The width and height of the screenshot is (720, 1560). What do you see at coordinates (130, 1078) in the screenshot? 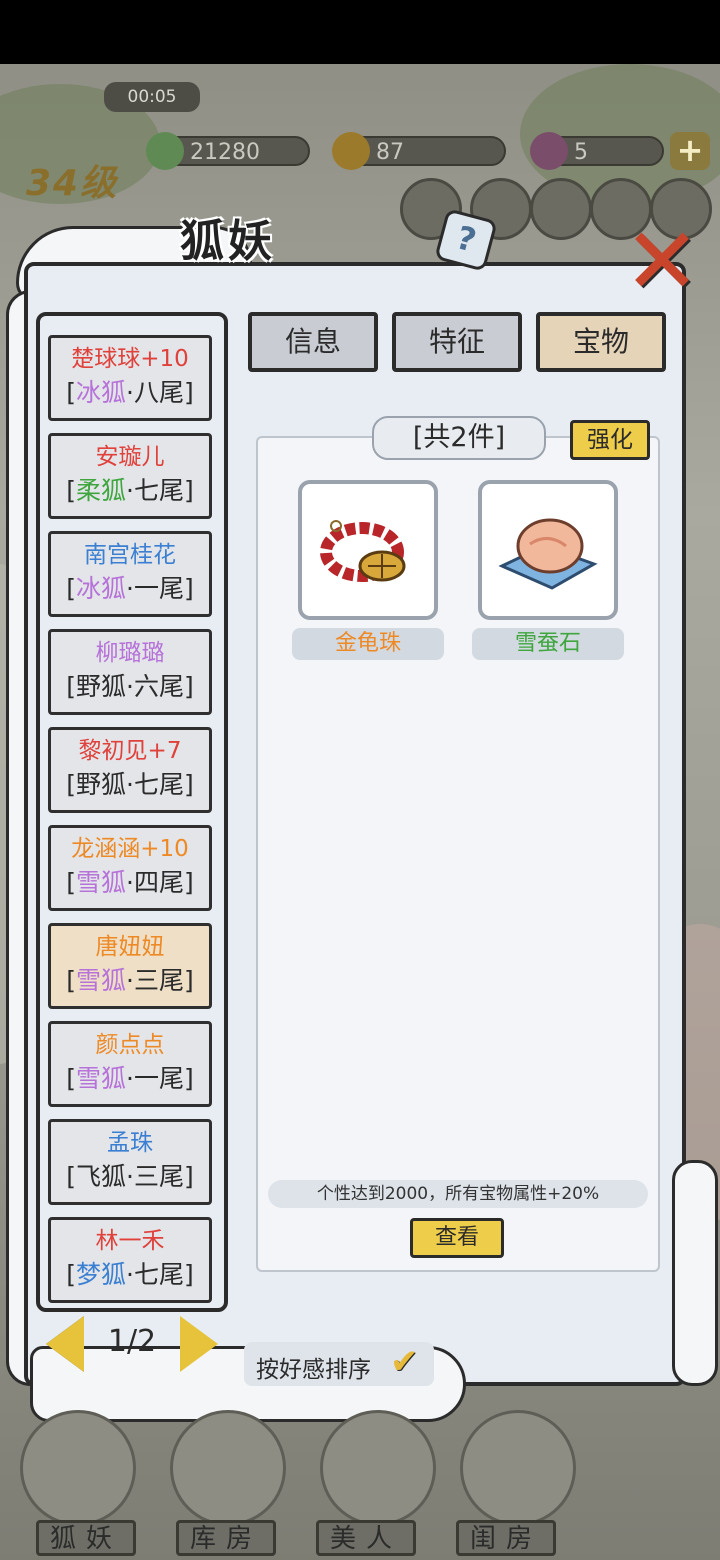
I see `character-type: [雪狐·一尾]` at bounding box center [130, 1078].